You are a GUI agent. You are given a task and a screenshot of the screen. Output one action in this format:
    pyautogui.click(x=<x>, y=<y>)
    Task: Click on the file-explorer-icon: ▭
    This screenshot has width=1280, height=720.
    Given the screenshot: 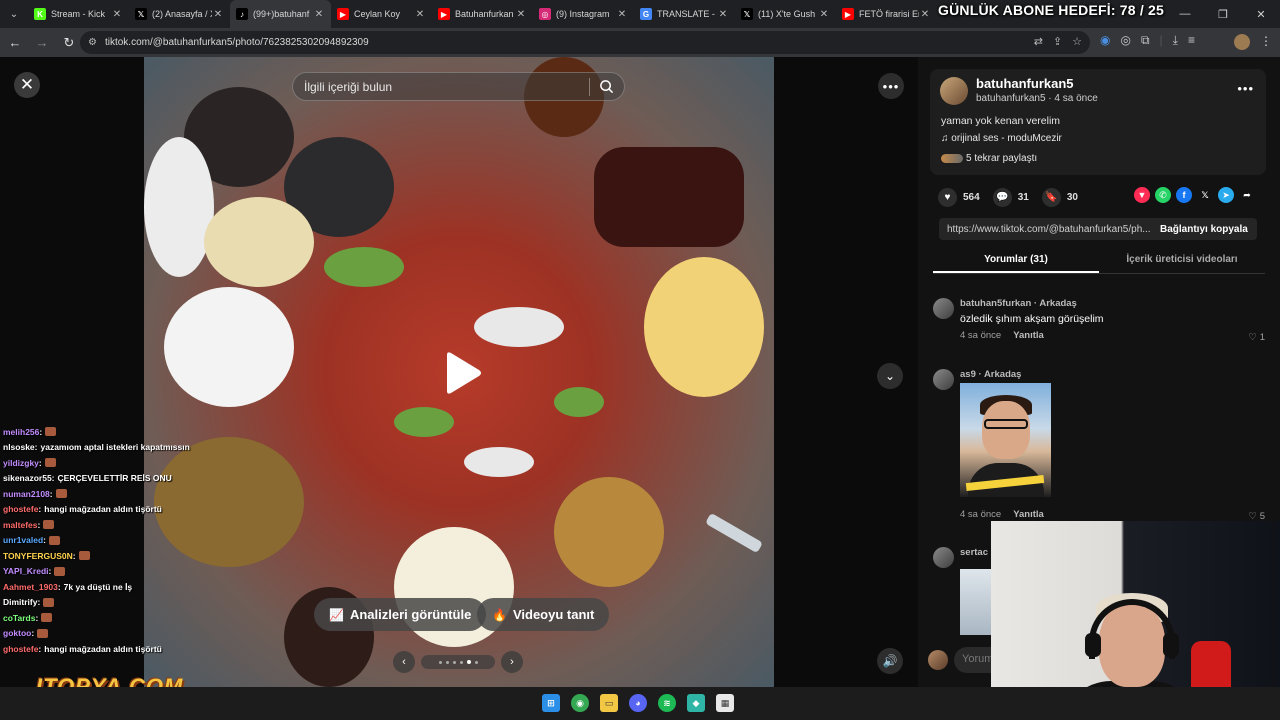 What is the action you would take?
    pyautogui.click(x=609, y=703)
    